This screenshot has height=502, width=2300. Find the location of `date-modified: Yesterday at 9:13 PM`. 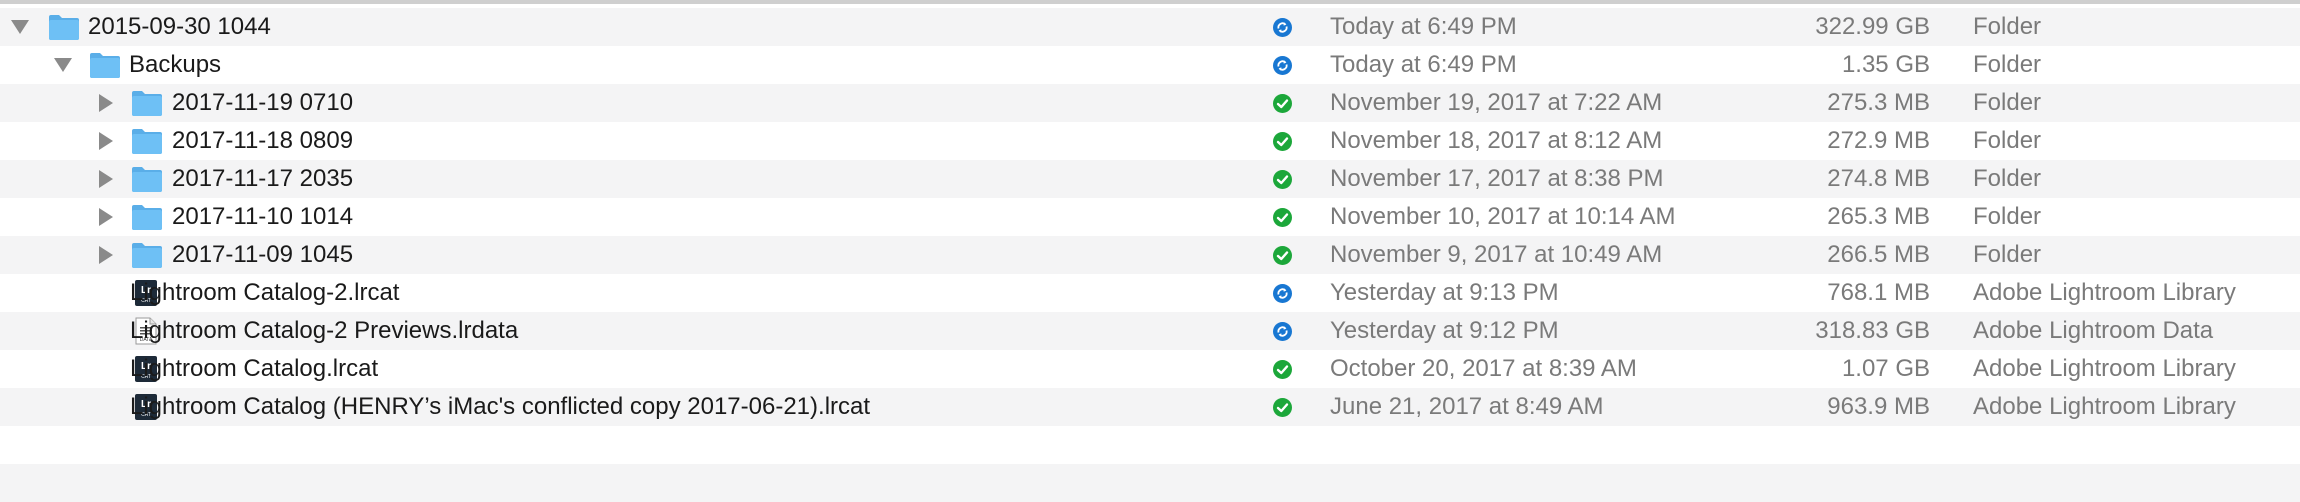

date-modified: Yesterday at 9:13 PM is located at coordinates (1444, 292).